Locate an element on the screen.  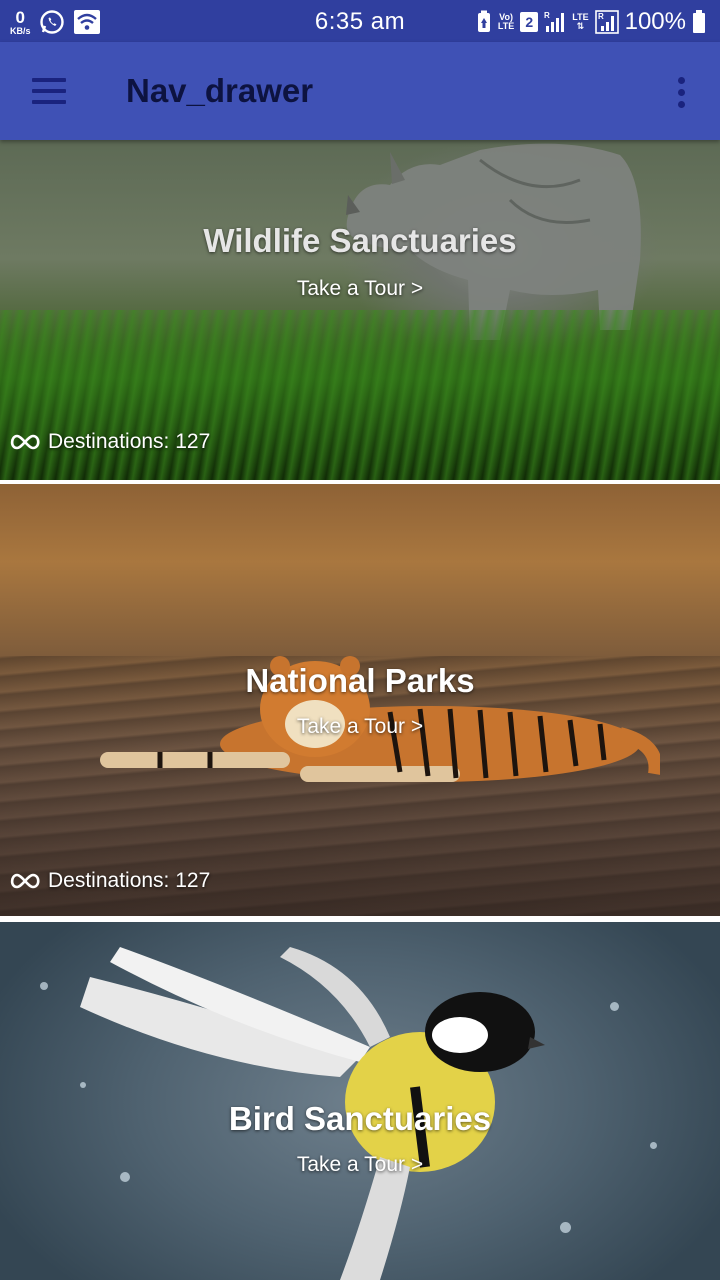
grass-foreground is located at coordinates (360, 395).